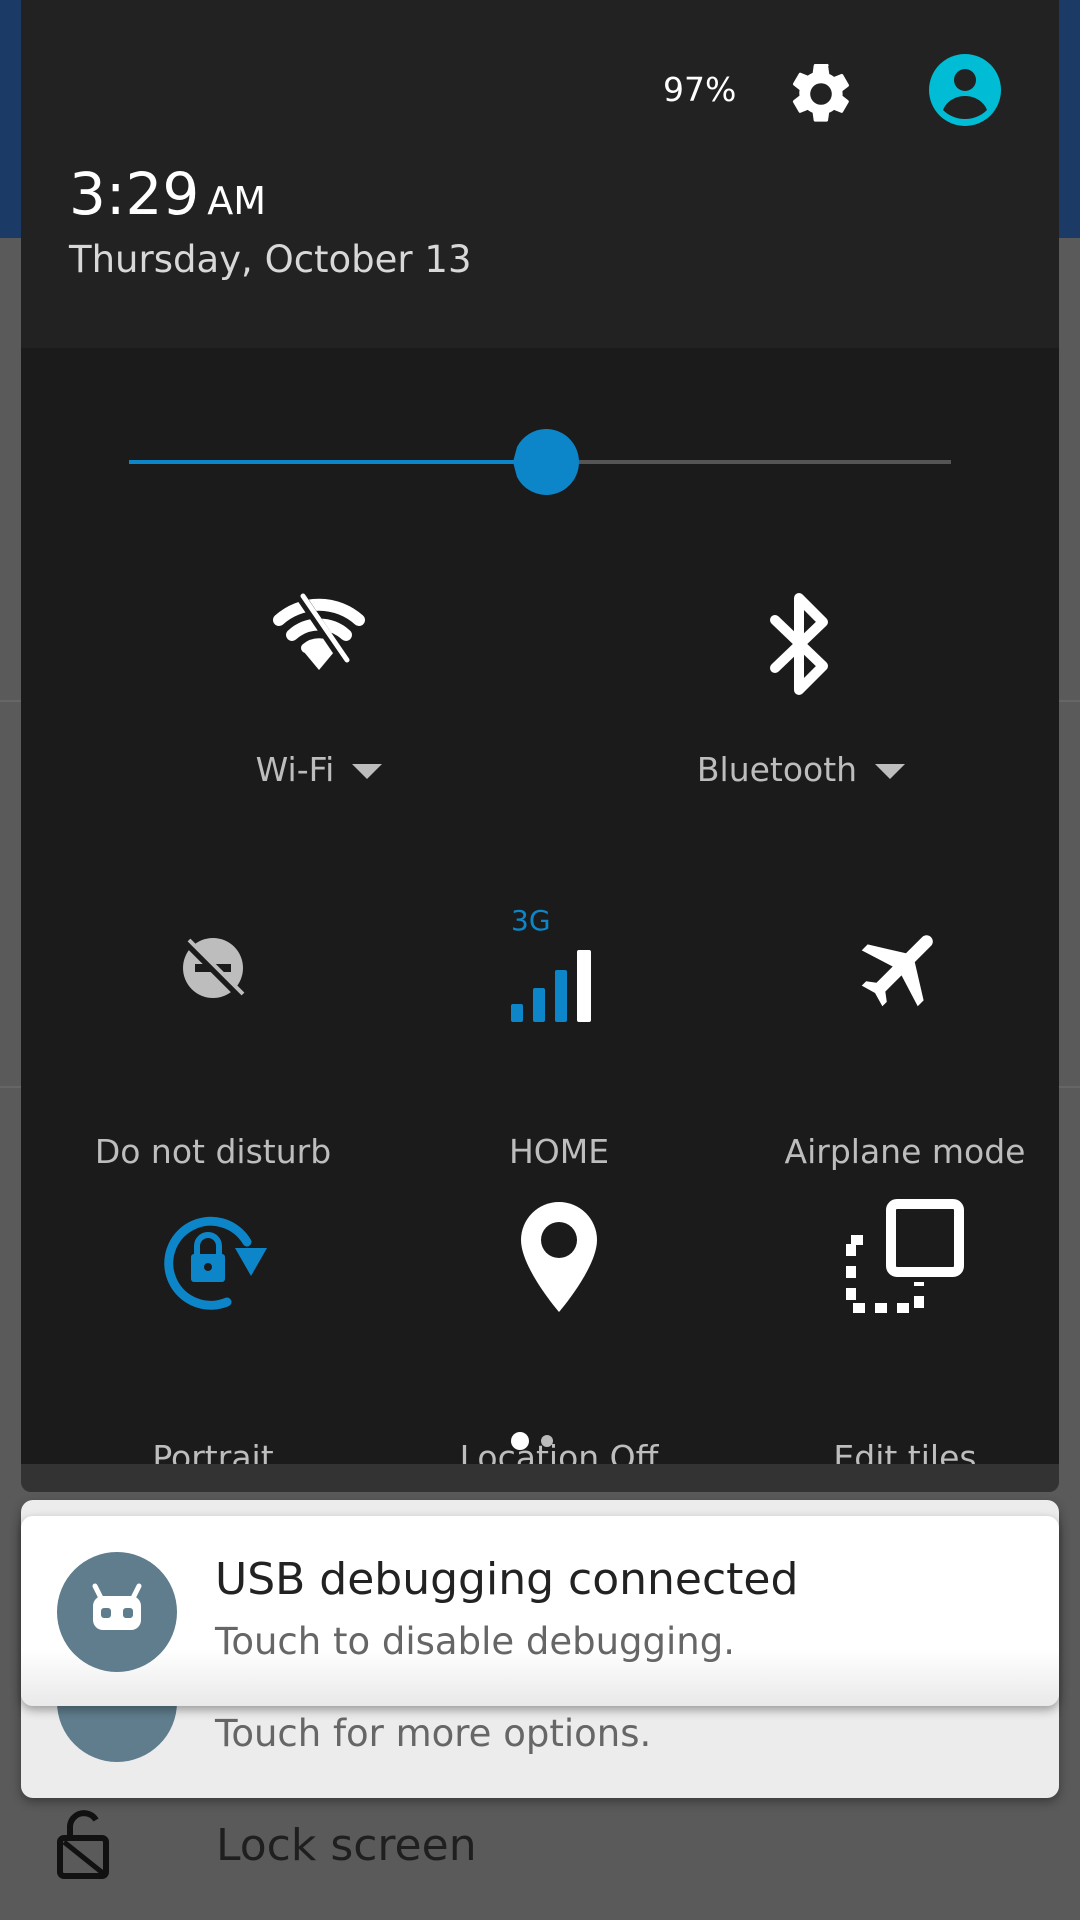  I want to click on tile-cellular: 3G HOME, so click(559, 1038).